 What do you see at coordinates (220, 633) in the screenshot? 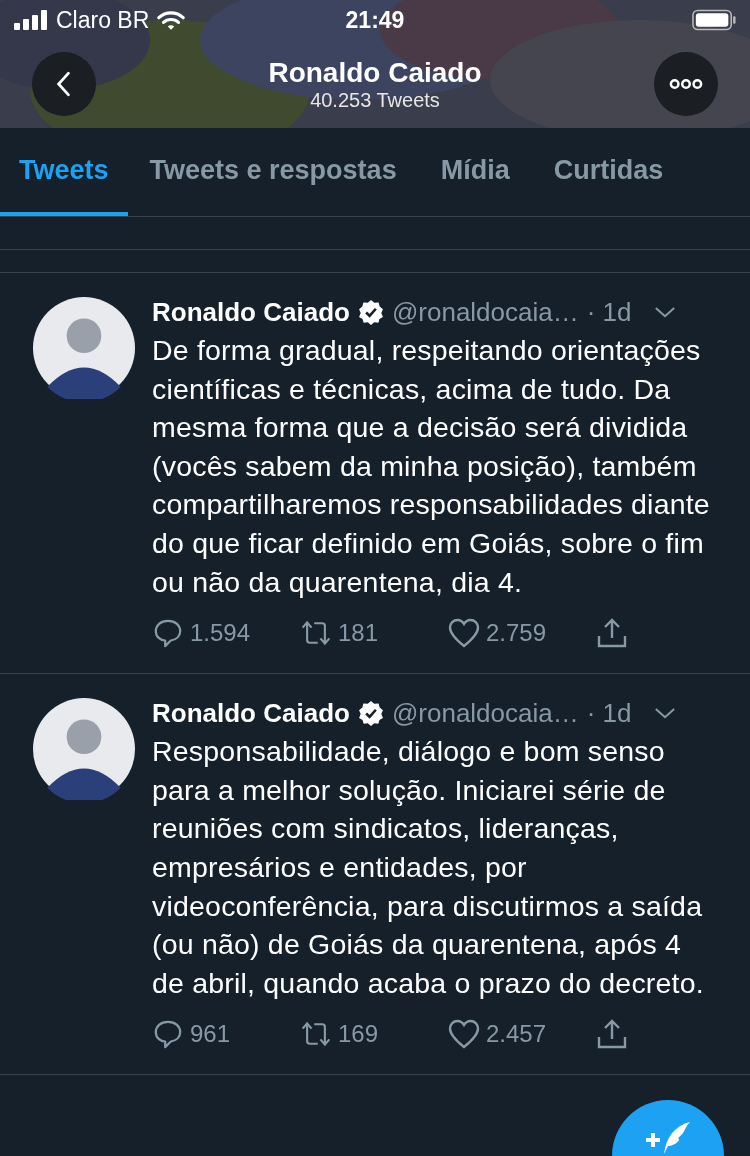
I see `reply-count: 1.594` at bounding box center [220, 633].